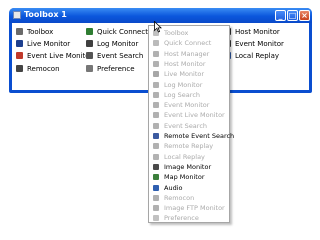 The width and height of the screenshot is (320, 240). I want to click on menu-item-label: Local Replay, so click(184, 156).